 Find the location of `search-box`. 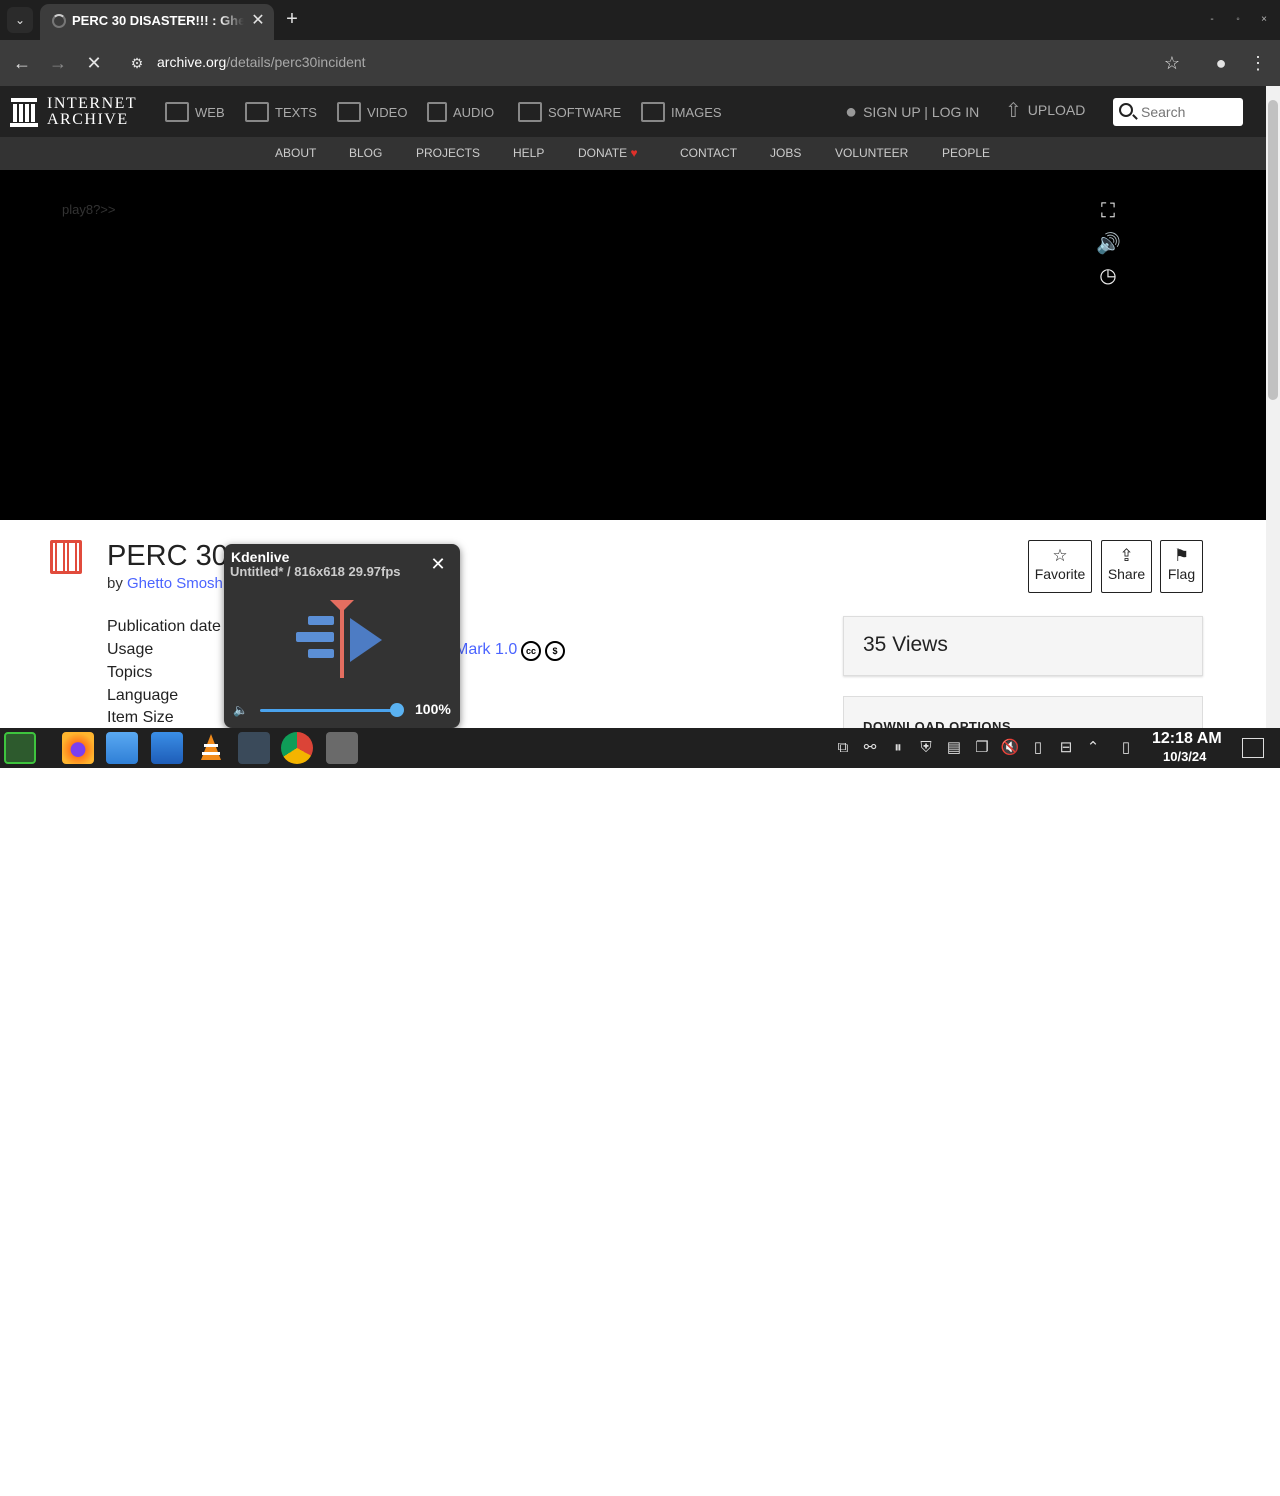

search-box is located at coordinates (1178, 112).